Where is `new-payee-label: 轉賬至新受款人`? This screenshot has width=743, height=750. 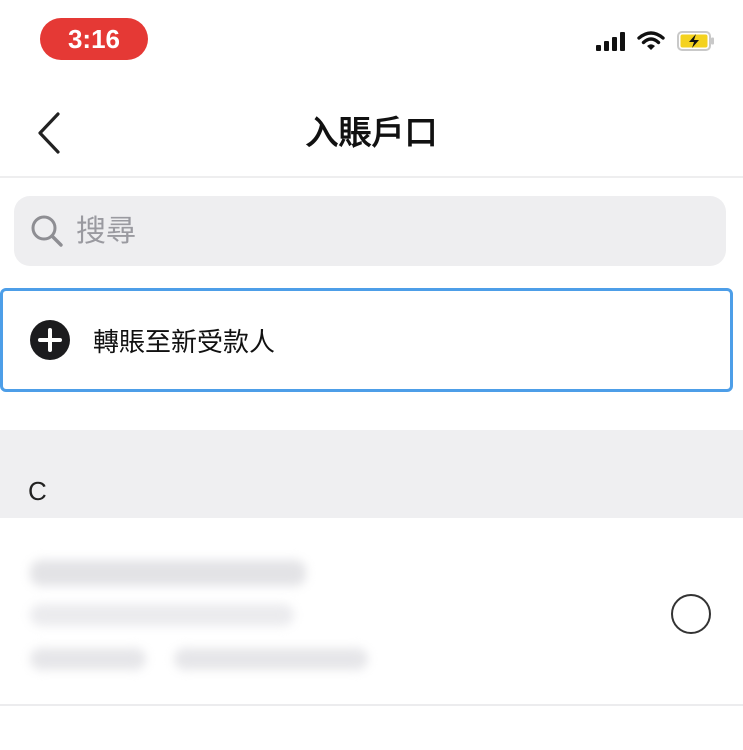
new-payee-label: 轉賬至新受款人 is located at coordinates (184, 342).